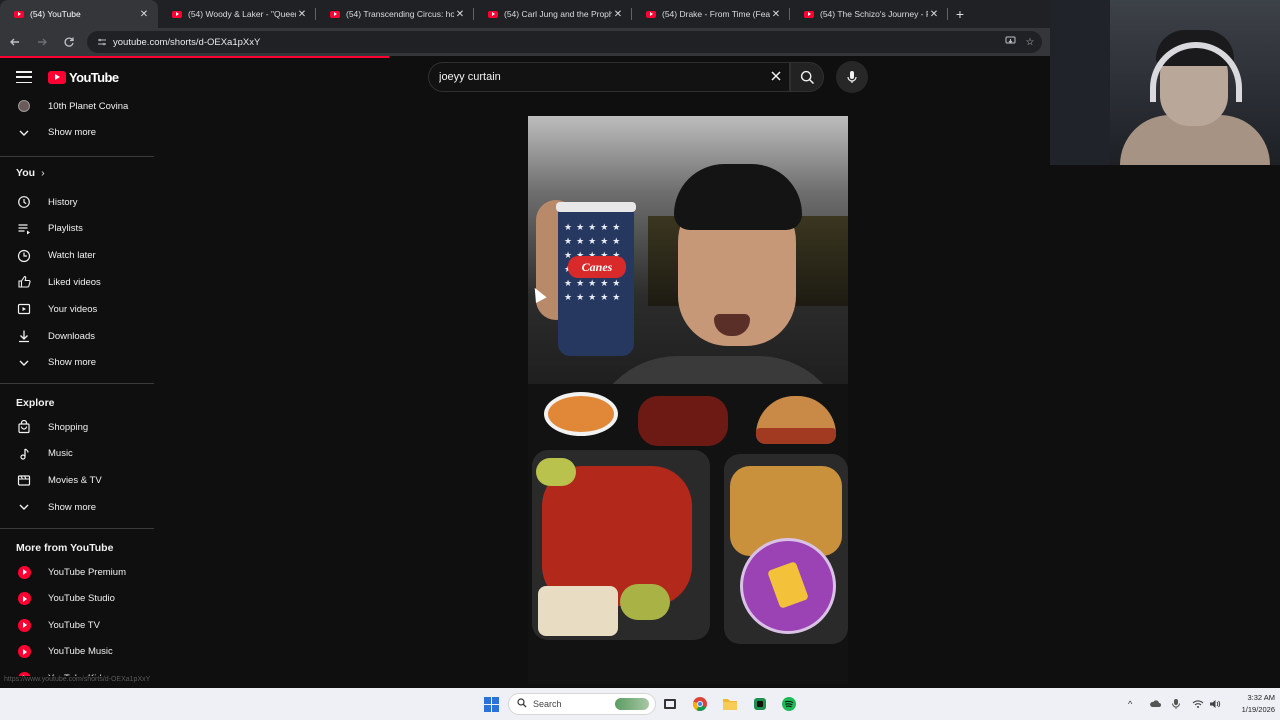 This screenshot has width=1280, height=720. Describe the element at coordinates (24, 77) in the screenshot. I see `guide-menu-button` at that location.